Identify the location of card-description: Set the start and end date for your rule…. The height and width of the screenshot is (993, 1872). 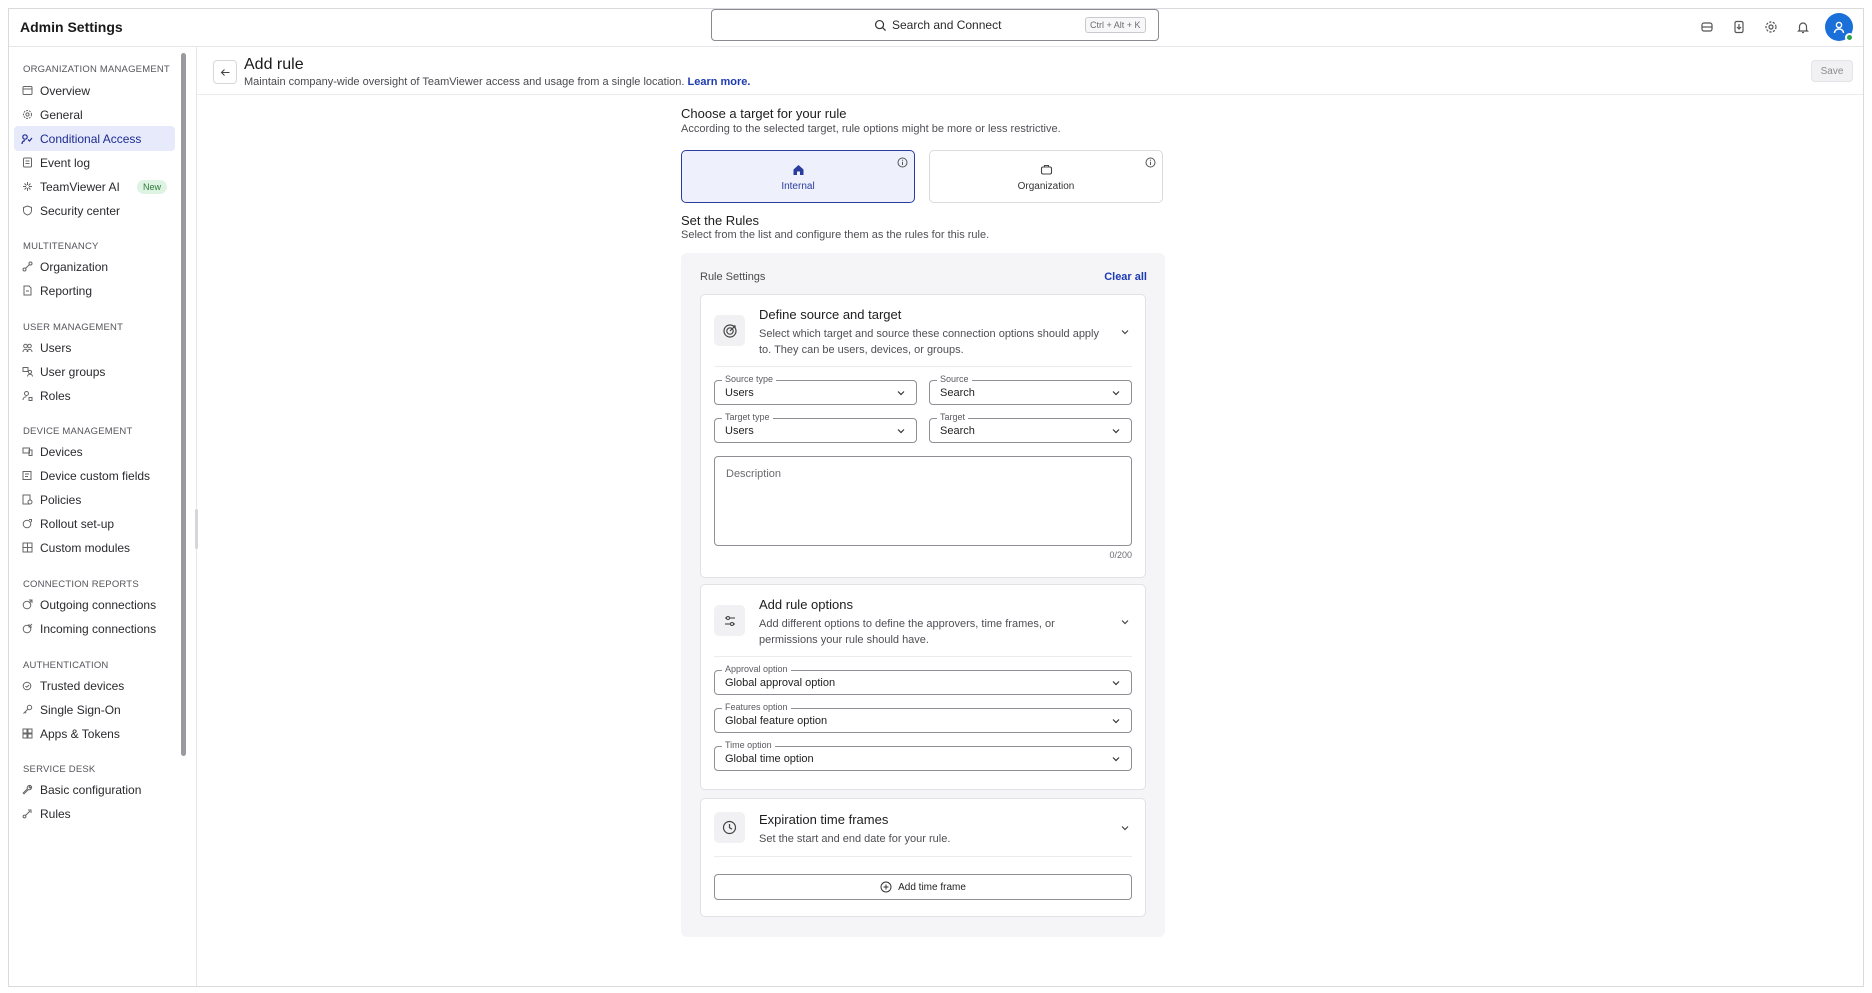
(855, 839).